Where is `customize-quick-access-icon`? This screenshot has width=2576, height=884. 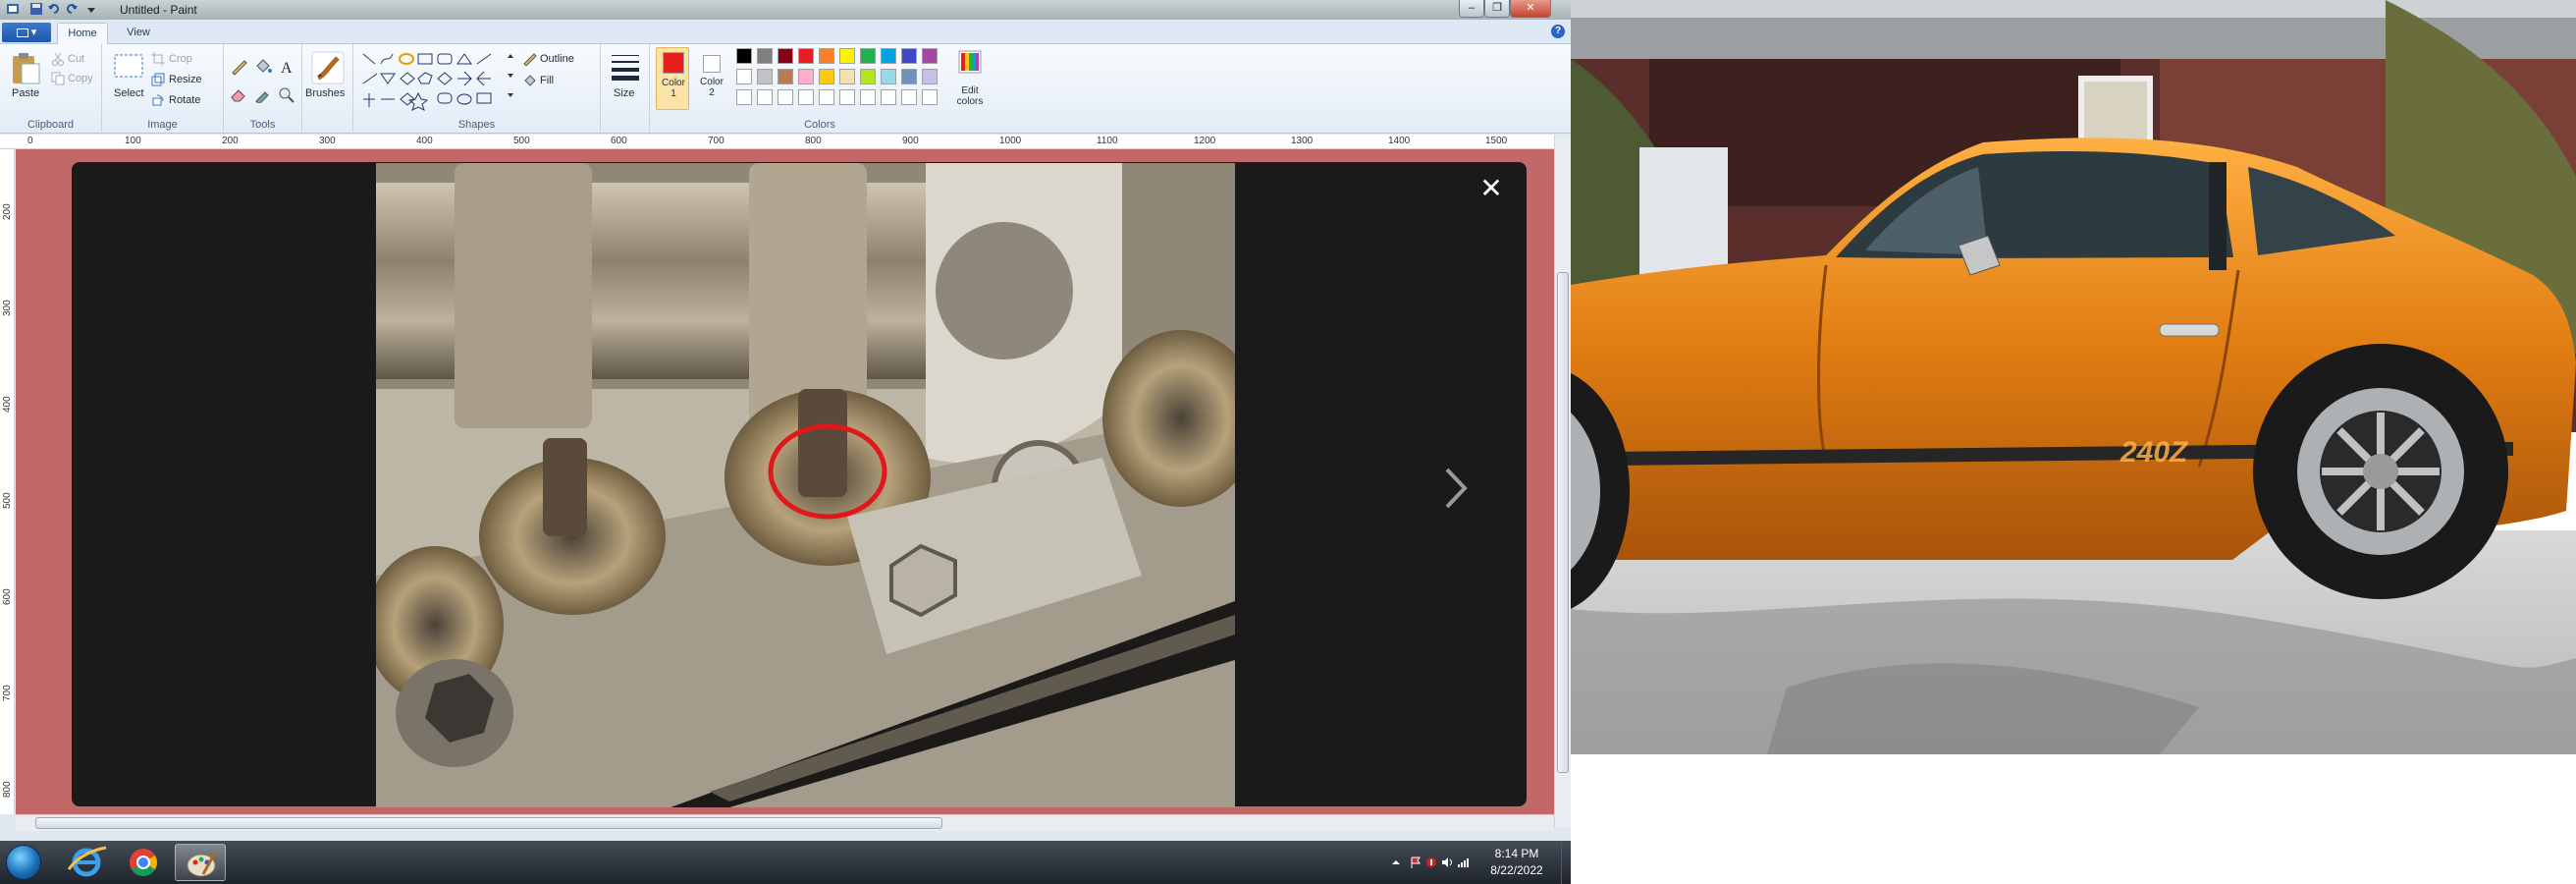 customize-quick-access-icon is located at coordinates (91, 9).